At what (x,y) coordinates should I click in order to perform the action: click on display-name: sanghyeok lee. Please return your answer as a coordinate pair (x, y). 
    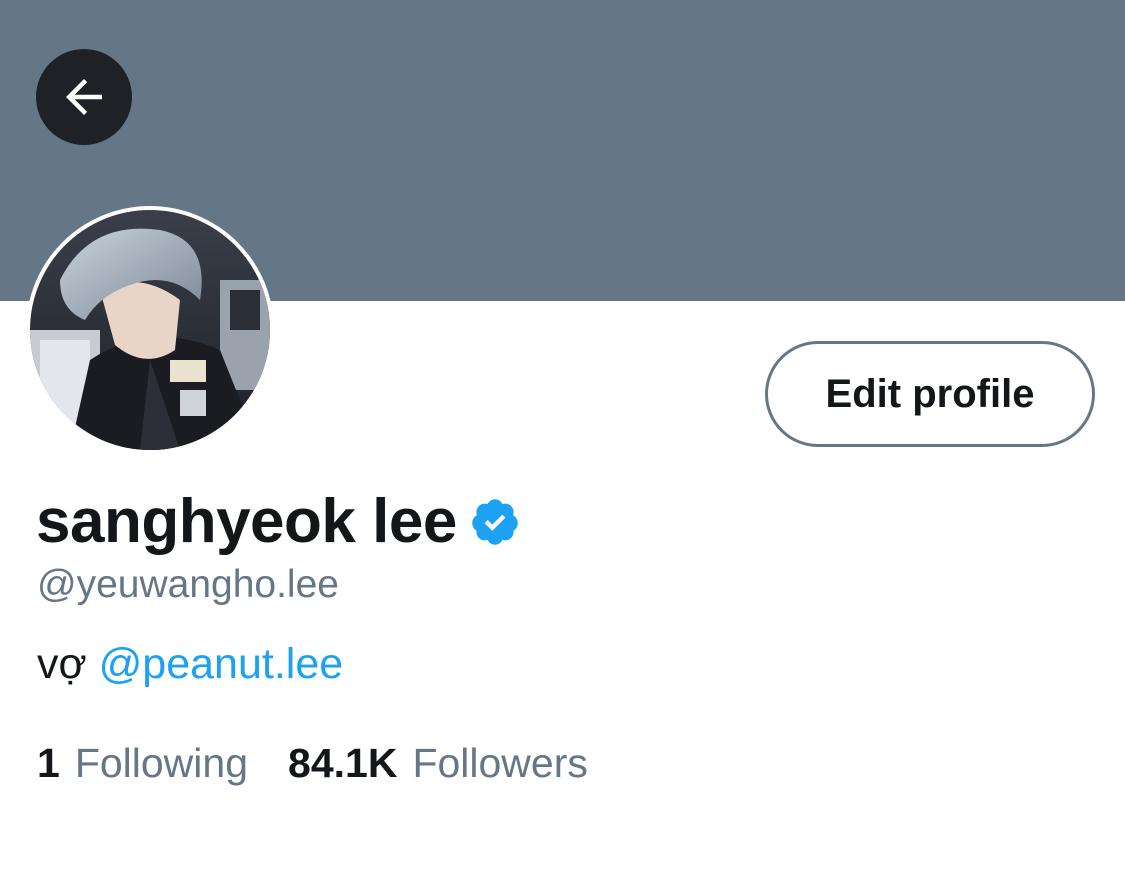
    Looking at the image, I should click on (246, 521).